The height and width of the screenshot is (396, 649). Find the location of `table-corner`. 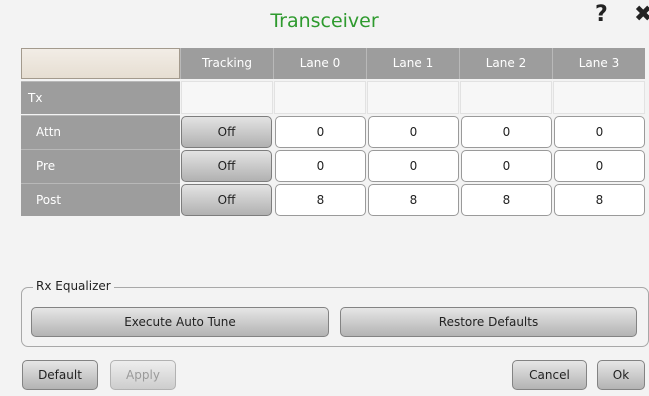

table-corner is located at coordinates (100, 63).